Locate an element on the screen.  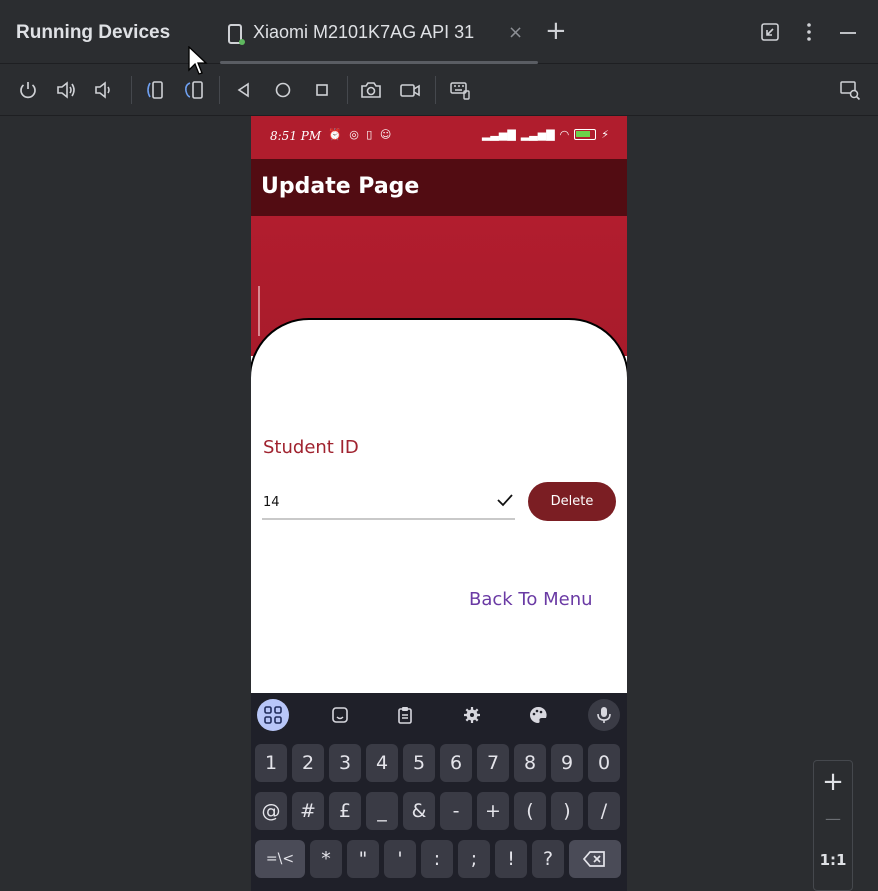
sticker-icon is located at coordinates (340, 715).